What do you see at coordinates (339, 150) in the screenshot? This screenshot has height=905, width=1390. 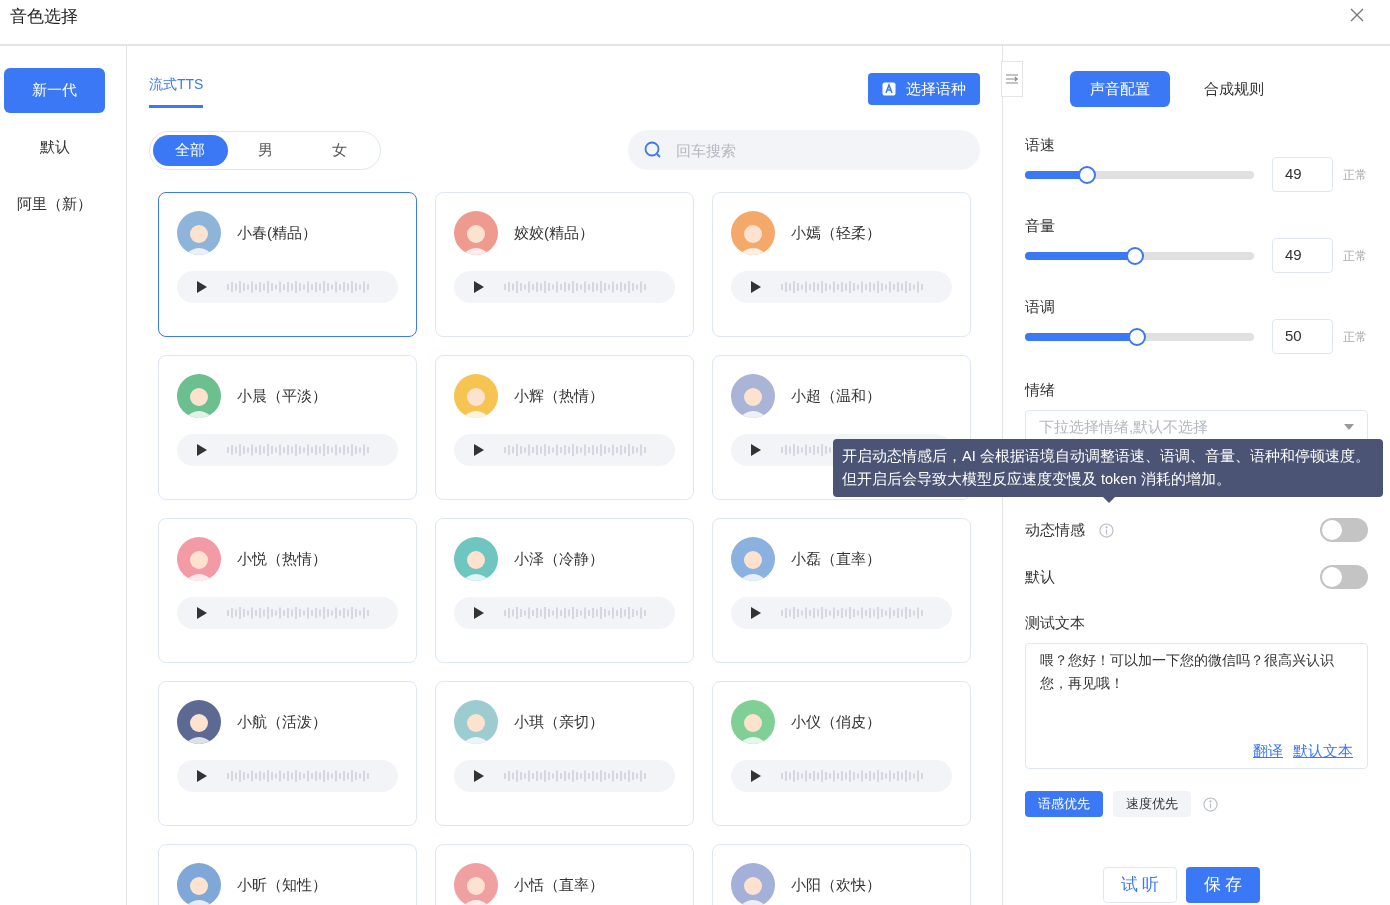 I see `filter-option: 女` at bounding box center [339, 150].